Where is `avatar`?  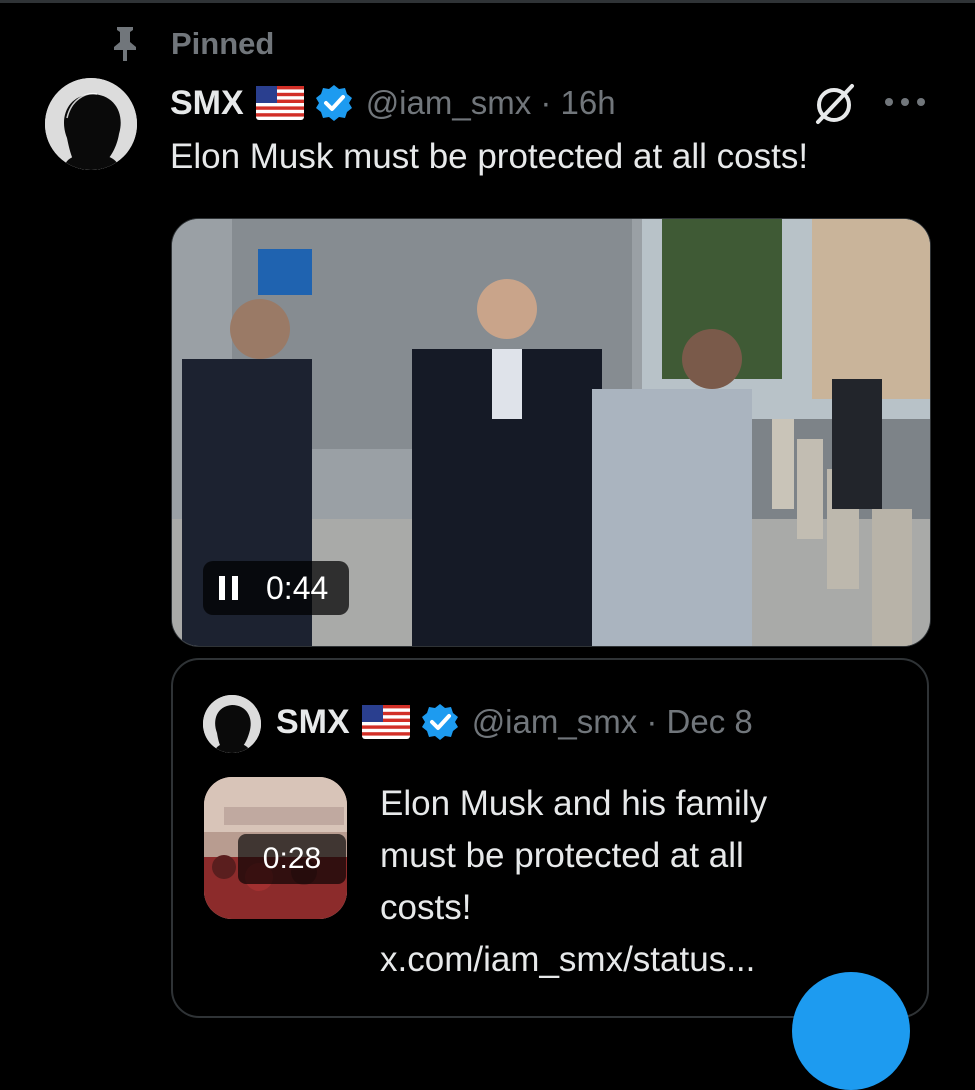 avatar is located at coordinates (91, 124).